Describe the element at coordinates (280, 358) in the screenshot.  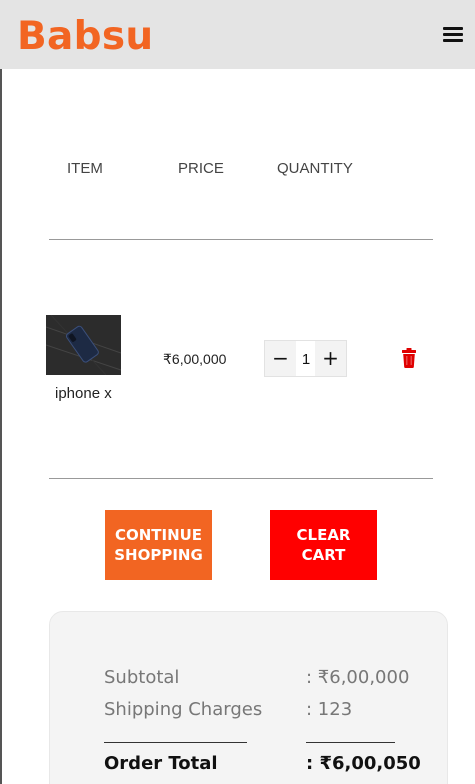
I see `decrement-button: −` at that location.